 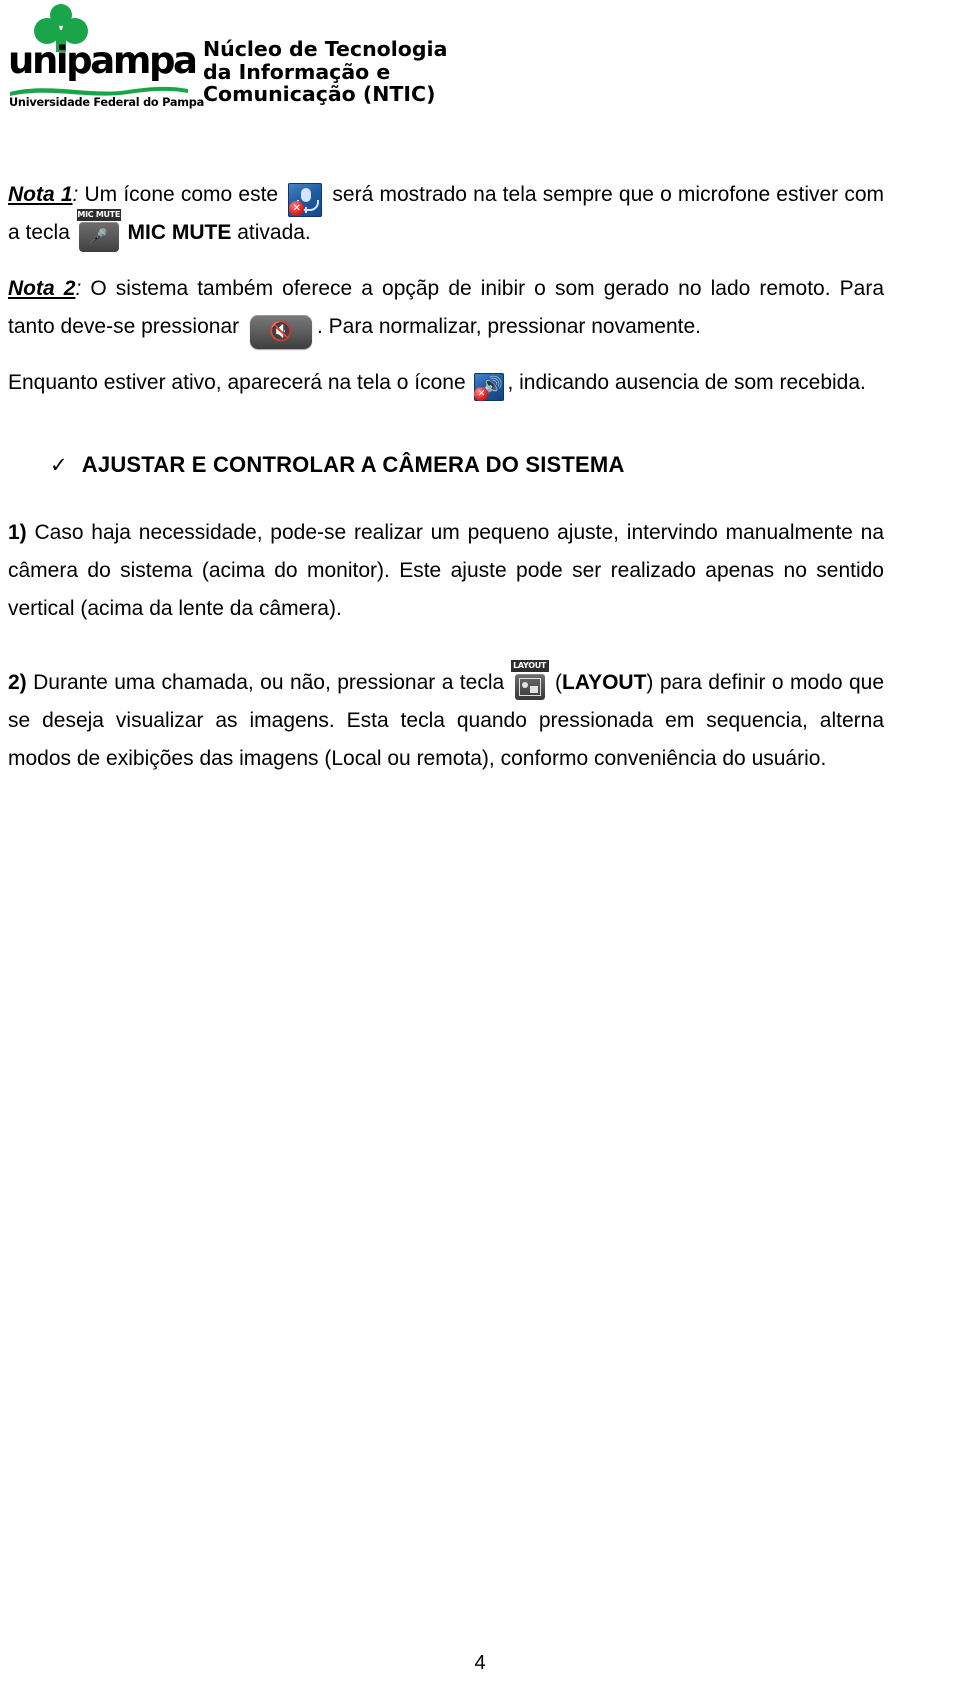 What do you see at coordinates (59, 465) in the screenshot?
I see `checkmark-icon: ✓` at bounding box center [59, 465].